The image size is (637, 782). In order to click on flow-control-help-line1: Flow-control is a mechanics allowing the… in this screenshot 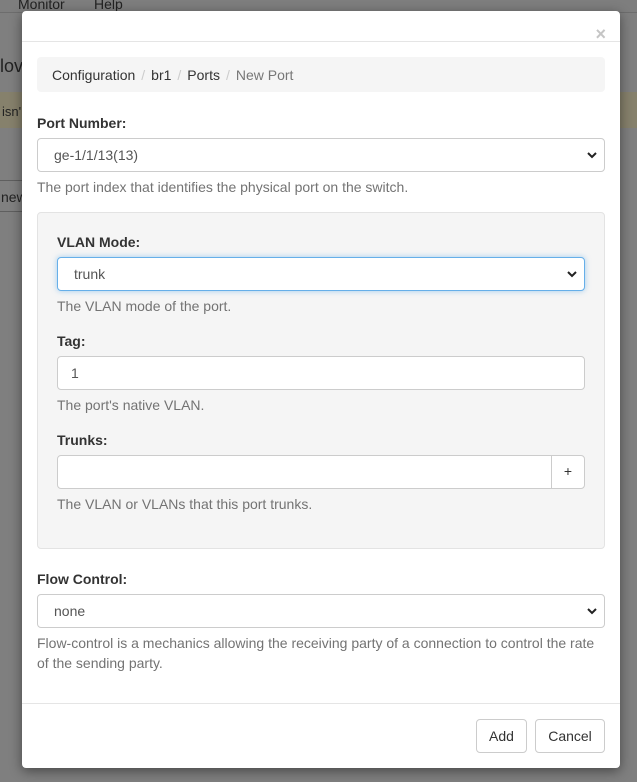, I will do `click(316, 643)`.